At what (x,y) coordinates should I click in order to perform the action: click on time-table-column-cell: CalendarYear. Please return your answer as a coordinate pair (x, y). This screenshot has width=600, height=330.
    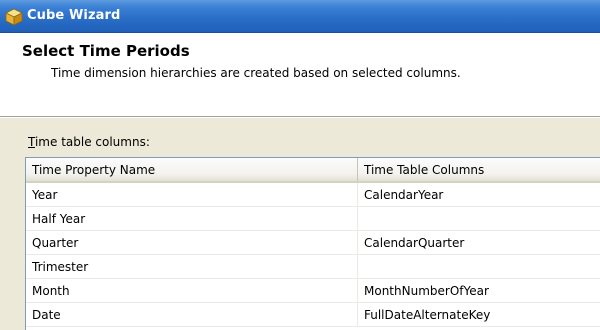
    Looking at the image, I should click on (479, 194).